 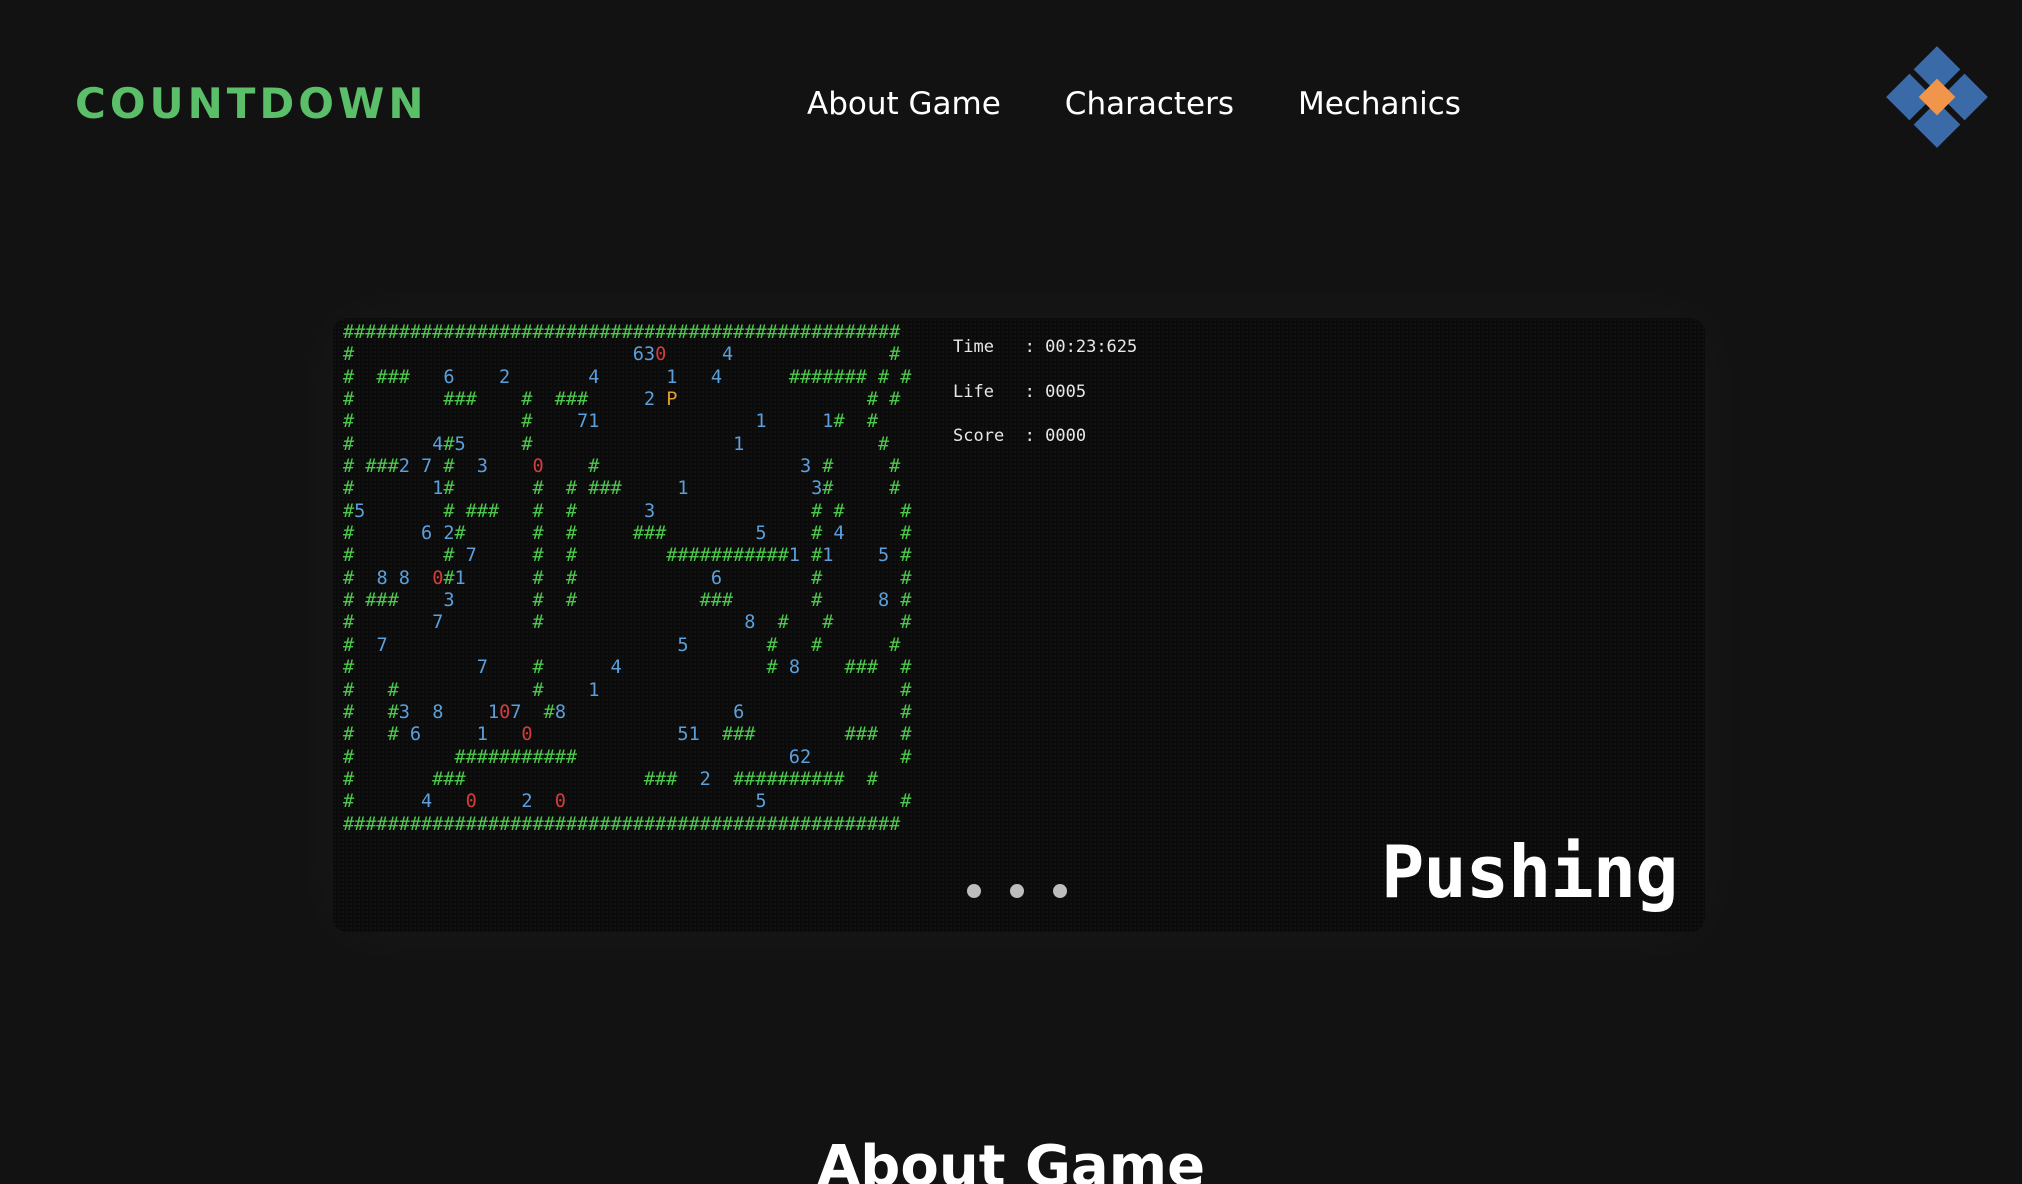 I want to click on maze-row: # # 7 # # ###########1 #1 5 #, so click(x=627, y=556).